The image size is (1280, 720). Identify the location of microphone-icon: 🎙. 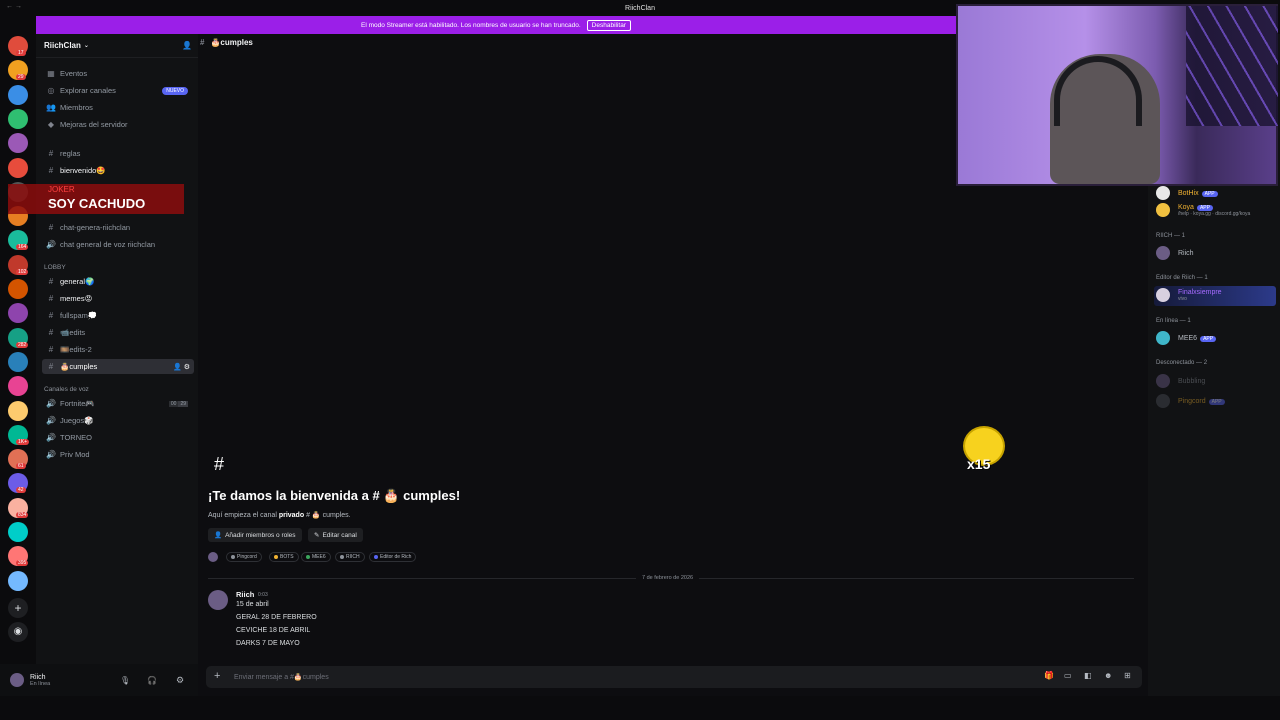
(125, 680).